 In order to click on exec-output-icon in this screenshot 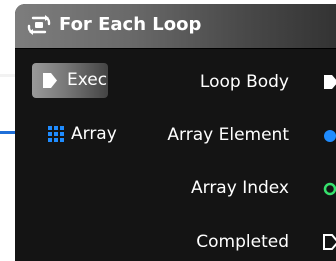, I will do `click(329, 82)`.